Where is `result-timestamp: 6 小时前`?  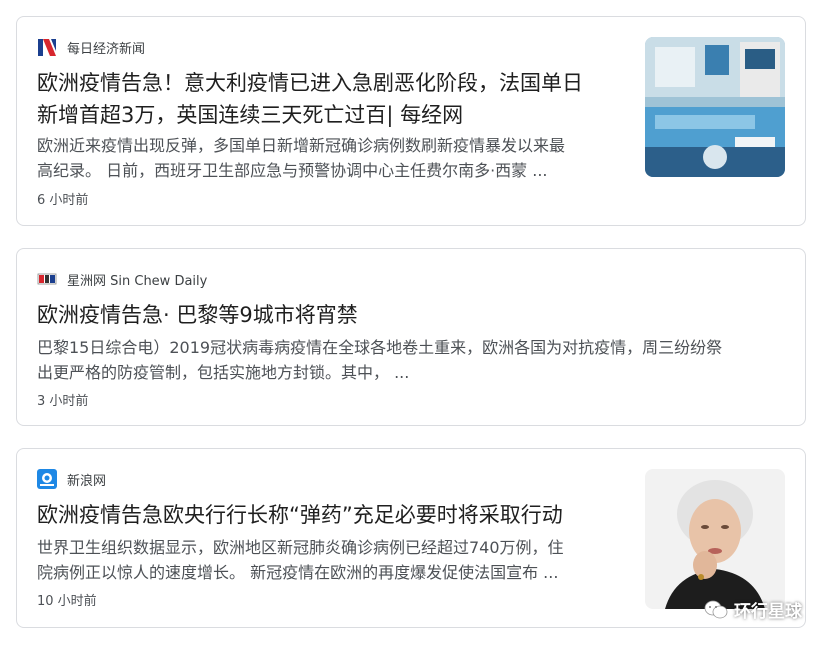
result-timestamp: 6 小时前 is located at coordinates (63, 200).